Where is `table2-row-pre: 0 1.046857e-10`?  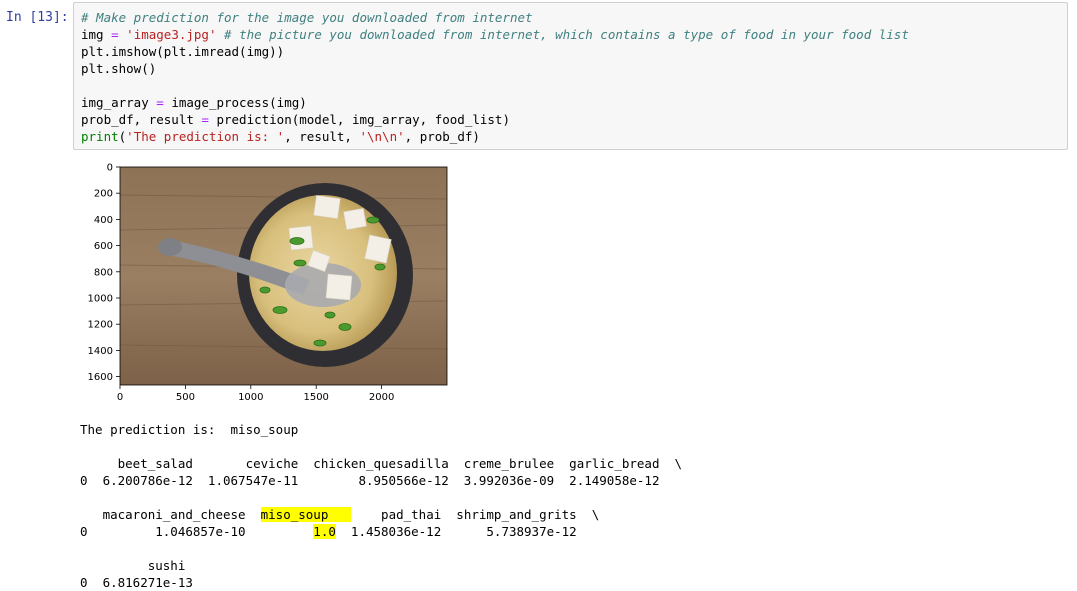 table2-row-pre: 0 1.046857e-10 is located at coordinates (197, 531).